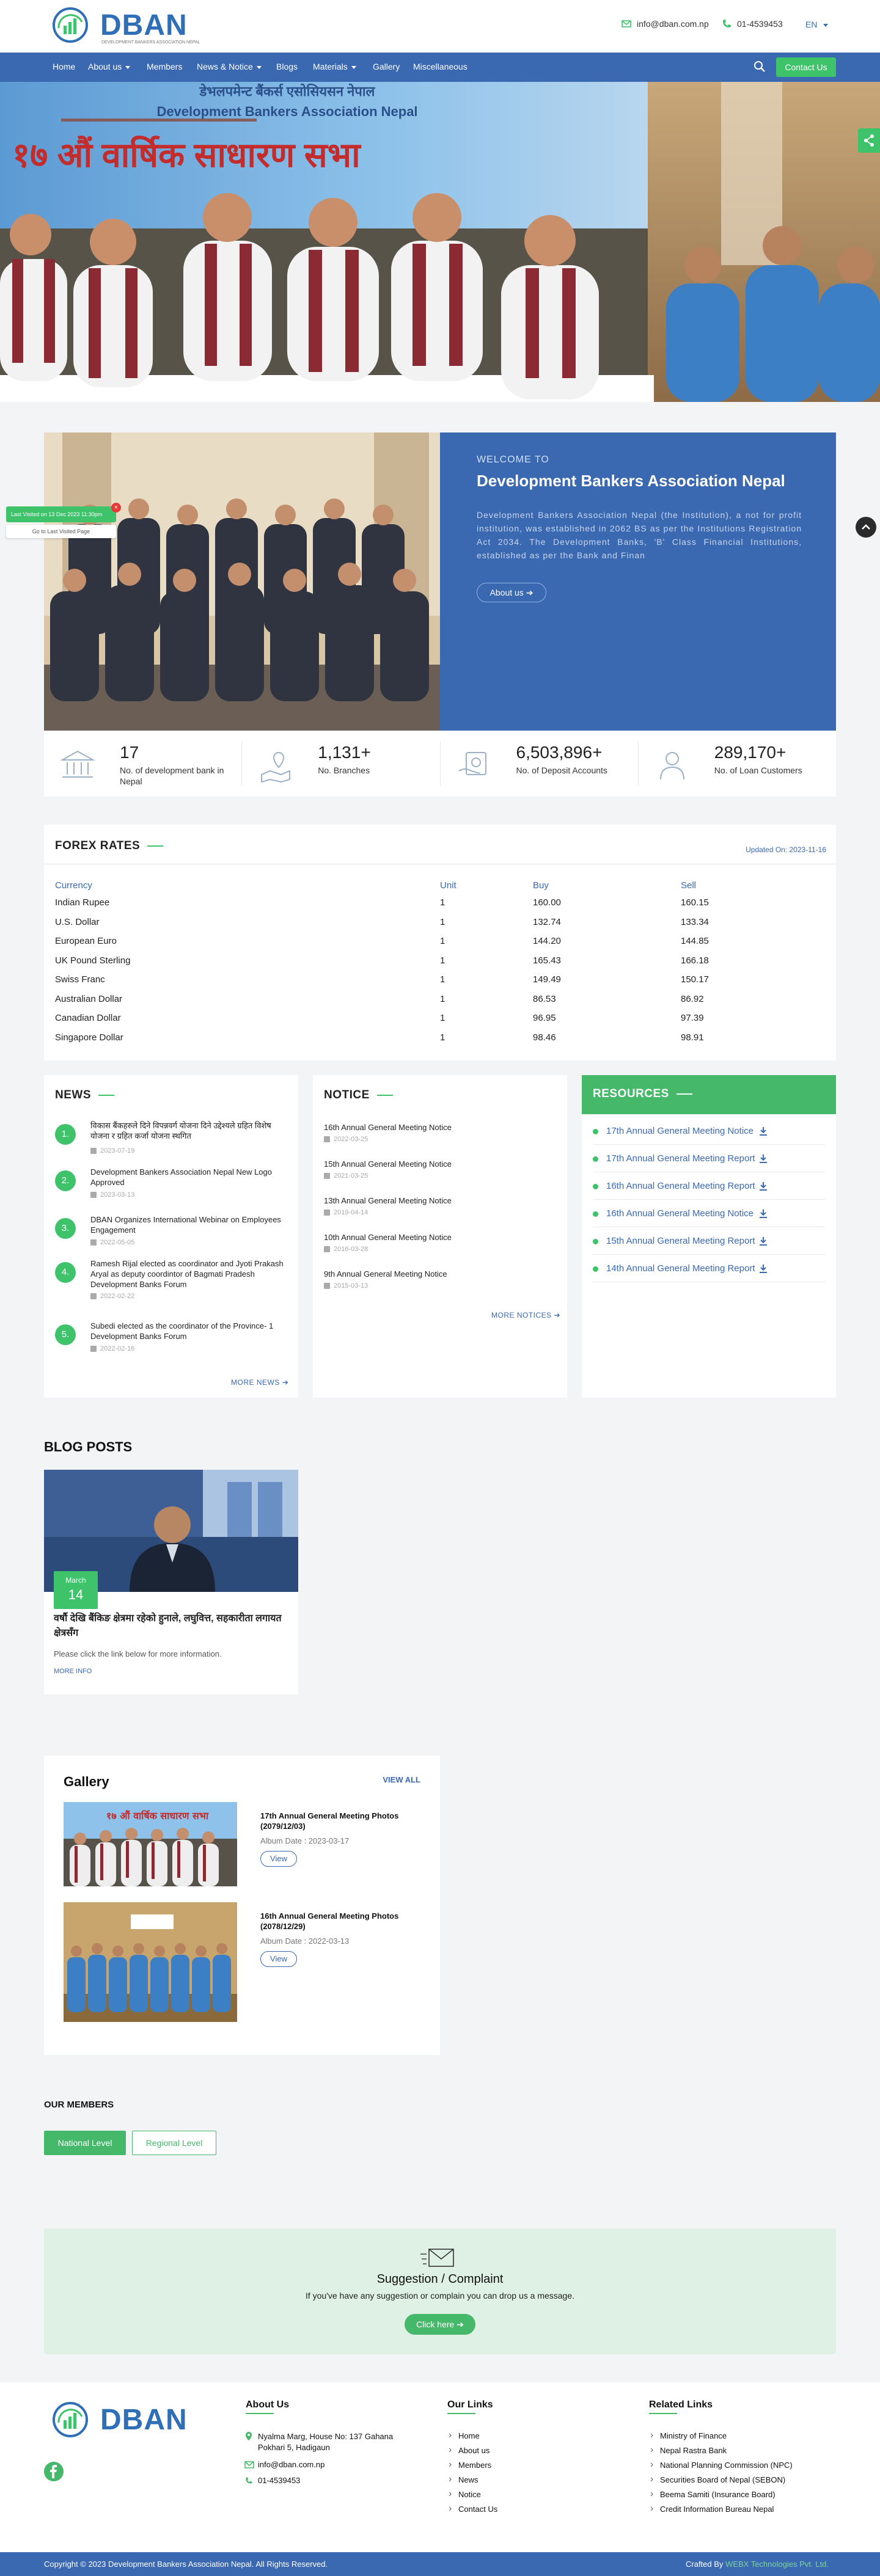 This screenshot has width=880, height=2576. What do you see at coordinates (440, 2324) in the screenshot?
I see `suggestion-click-button: Click here ➔` at bounding box center [440, 2324].